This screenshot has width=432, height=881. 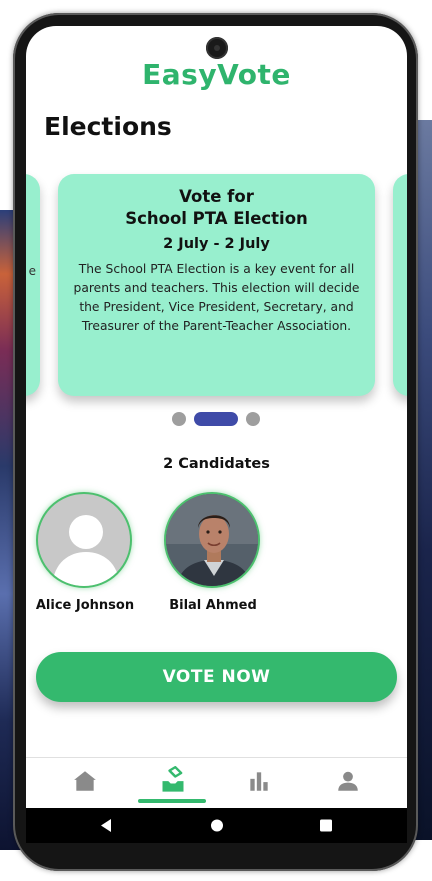 I want to click on carousel-dot-active, so click(x=216, y=419).